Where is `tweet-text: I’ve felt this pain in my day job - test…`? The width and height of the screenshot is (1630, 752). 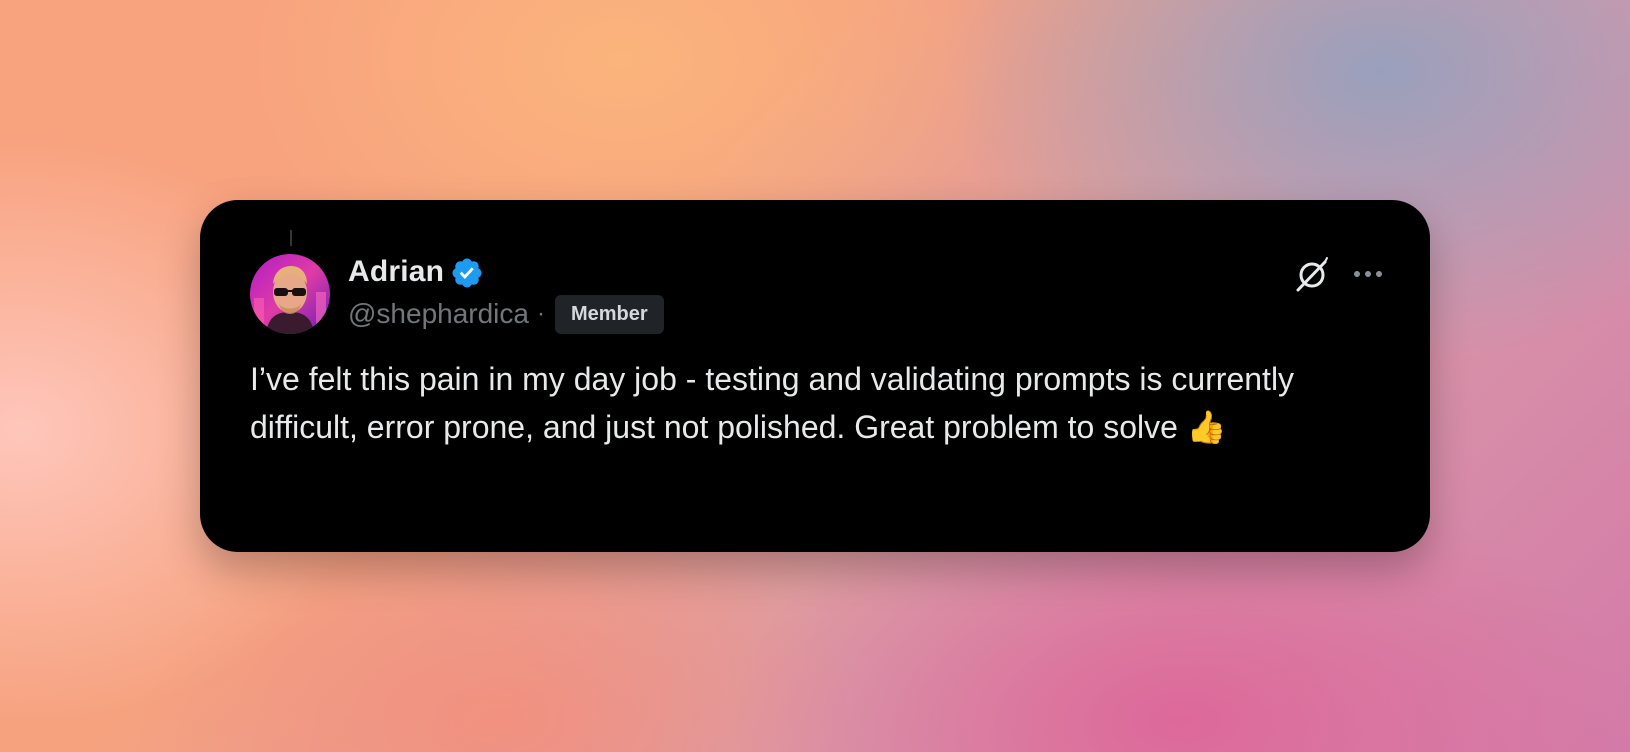 tweet-text: I’ve felt this pain in my day job - test… is located at coordinates (772, 403).